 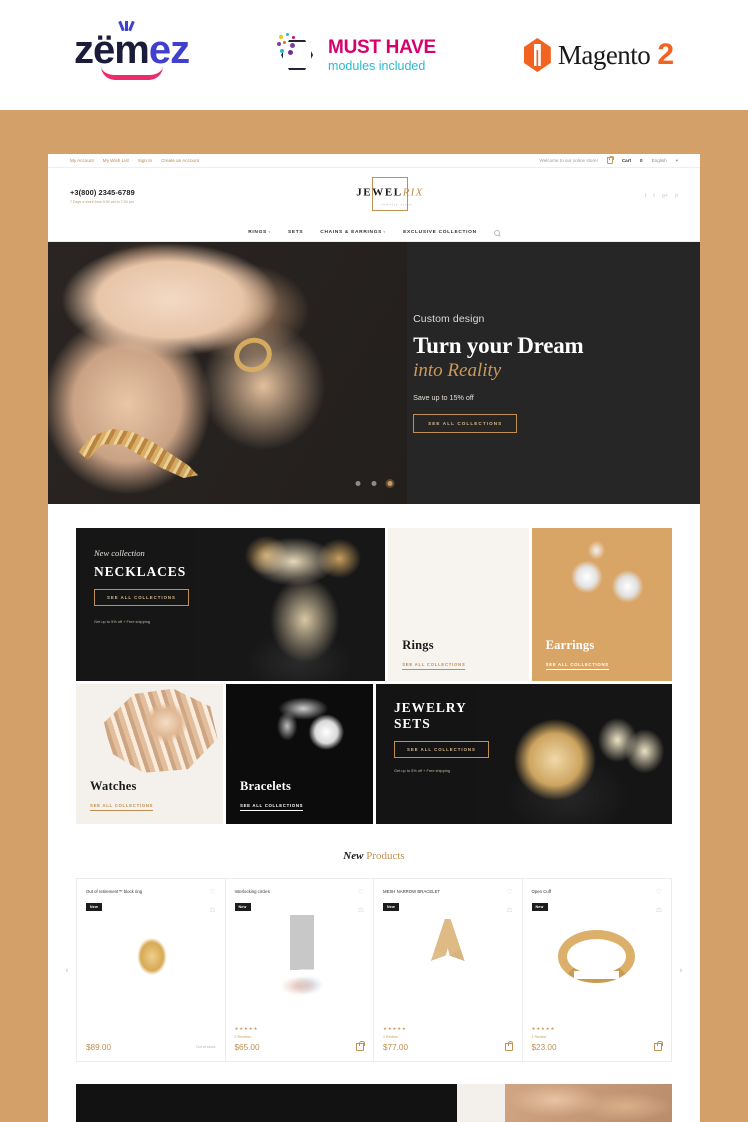 I want to click on product-name: Interlocking circles, so click(x=300, y=892).